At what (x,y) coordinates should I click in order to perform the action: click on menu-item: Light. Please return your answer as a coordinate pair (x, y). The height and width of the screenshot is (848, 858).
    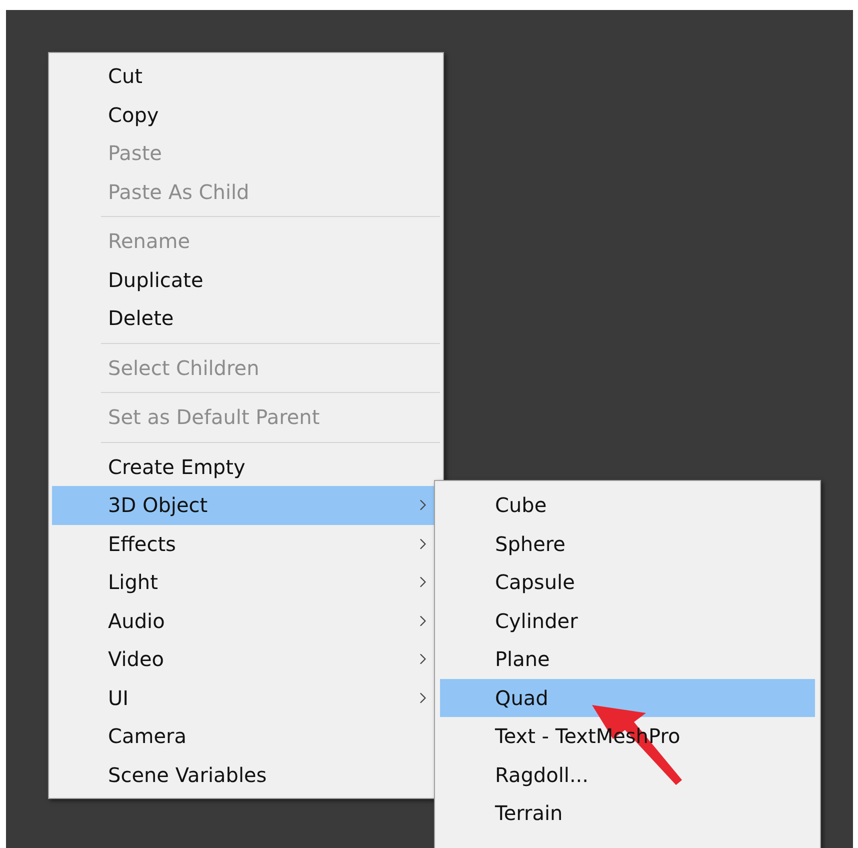
    Looking at the image, I should click on (246, 582).